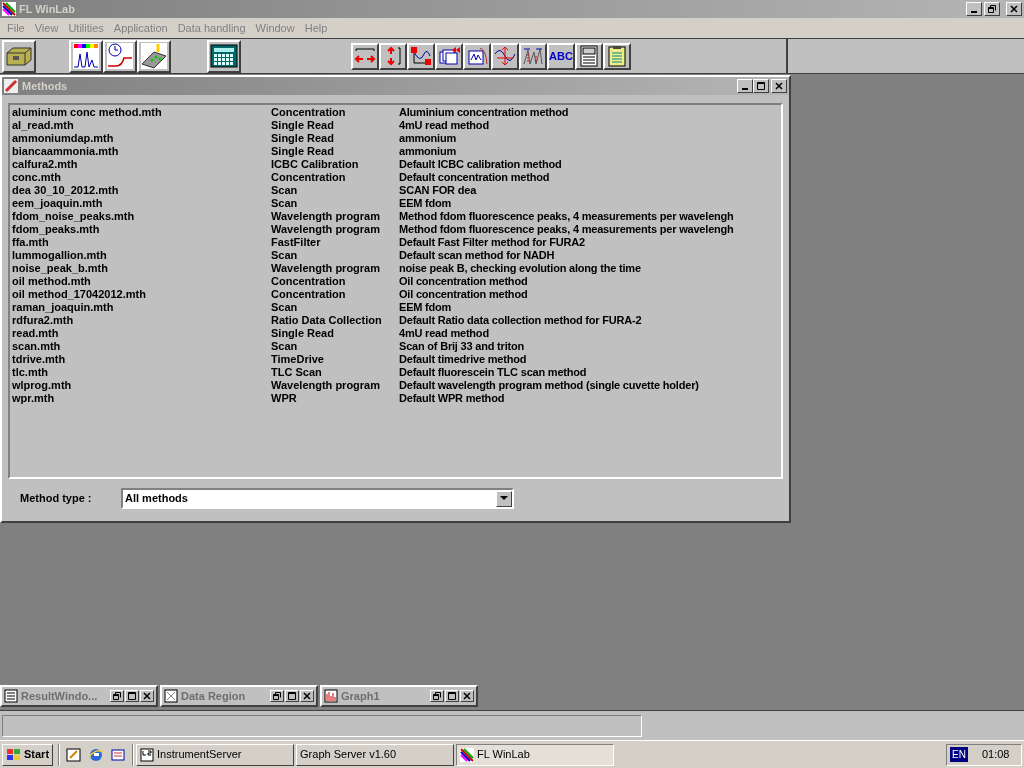 This screenshot has width=1024, height=768. Describe the element at coordinates (140, 242) in the screenshot. I see `method-file-name: ffa.mth` at that location.